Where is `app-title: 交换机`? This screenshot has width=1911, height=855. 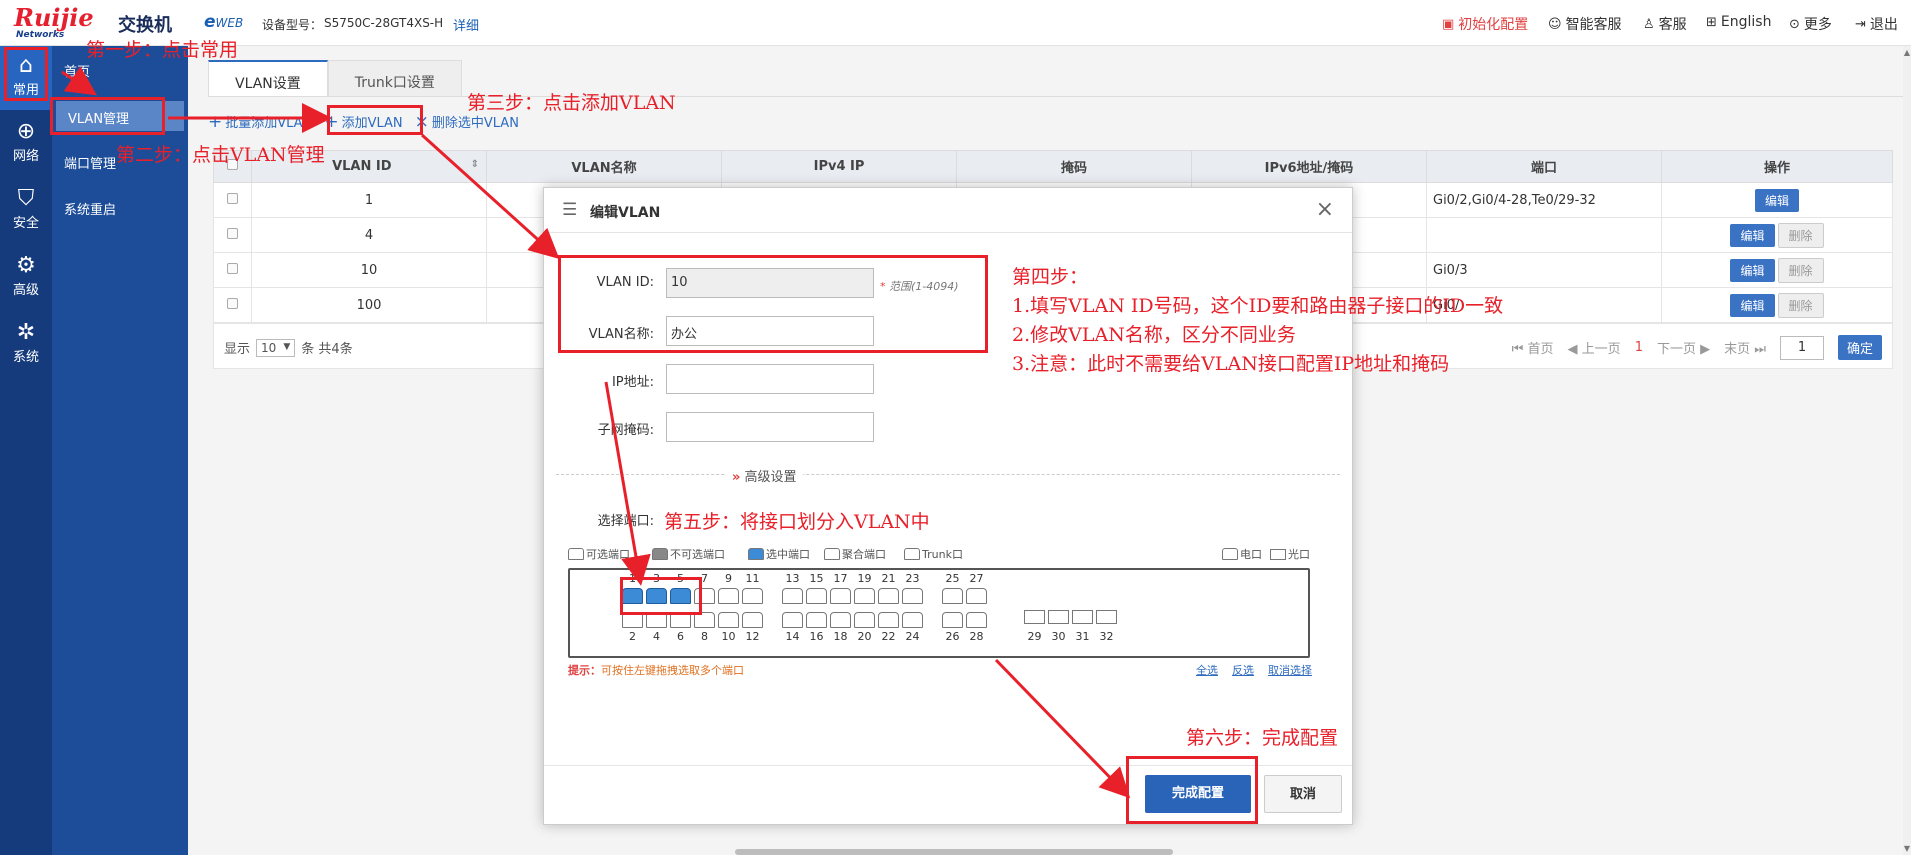
app-title: 交换机 is located at coordinates (145, 25).